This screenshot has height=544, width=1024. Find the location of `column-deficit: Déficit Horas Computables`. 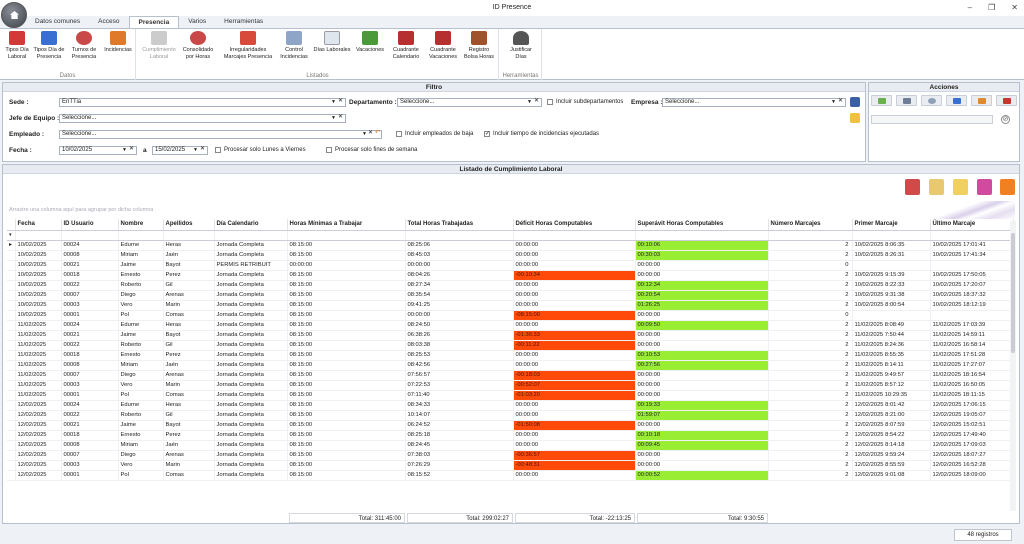

column-deficit: Déficit Horas Computables is located at coordinates (574, 225).